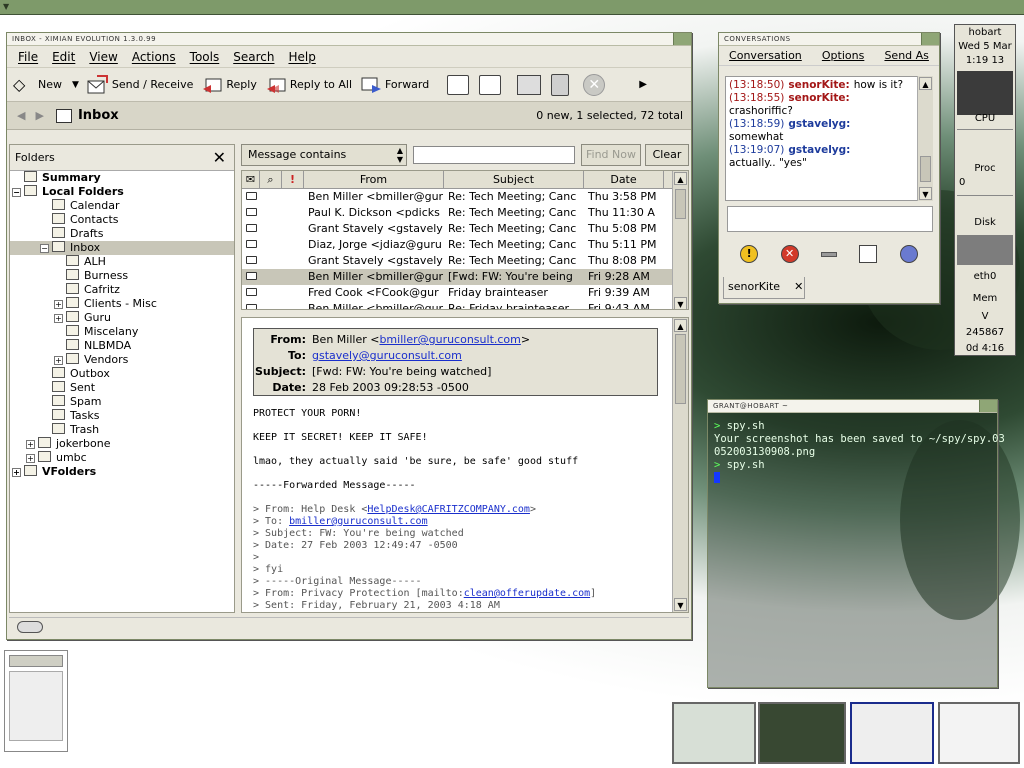  What do you see at coordinates (122, 276) in the screenshot?
I see `folder-item: Burness` at bounding box center [122, 276].